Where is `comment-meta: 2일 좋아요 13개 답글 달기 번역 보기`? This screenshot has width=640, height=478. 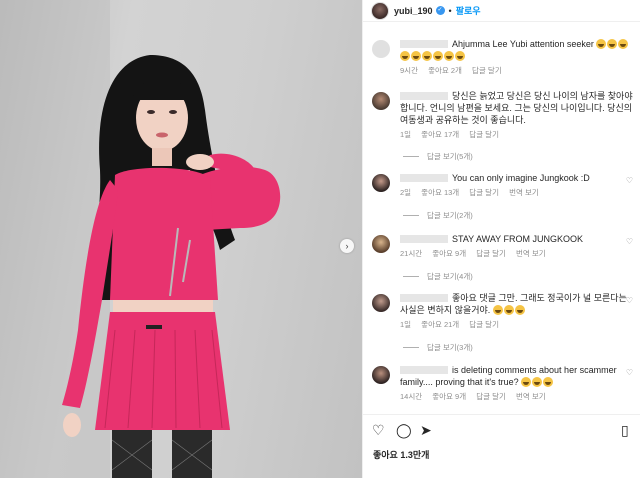
comment-meta: 2일 좋아요 13개 답글 달기 번역 보기 is located at coordinates (516, 192).